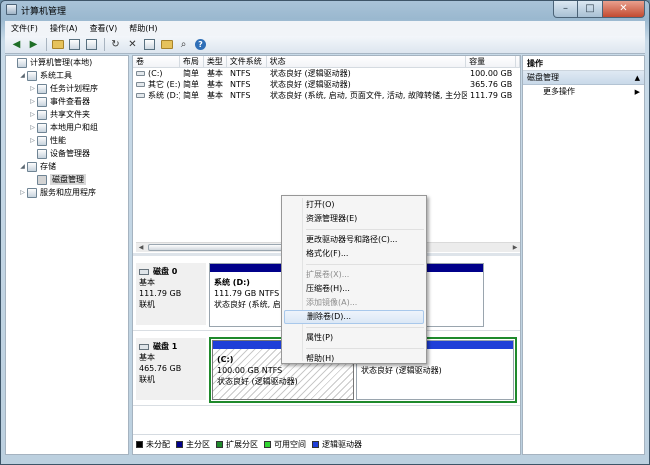  What do you see at coordinates (192, 61) in the screenshot?
I see `column-header-layout: 布局` at bounding box center [192, 61].